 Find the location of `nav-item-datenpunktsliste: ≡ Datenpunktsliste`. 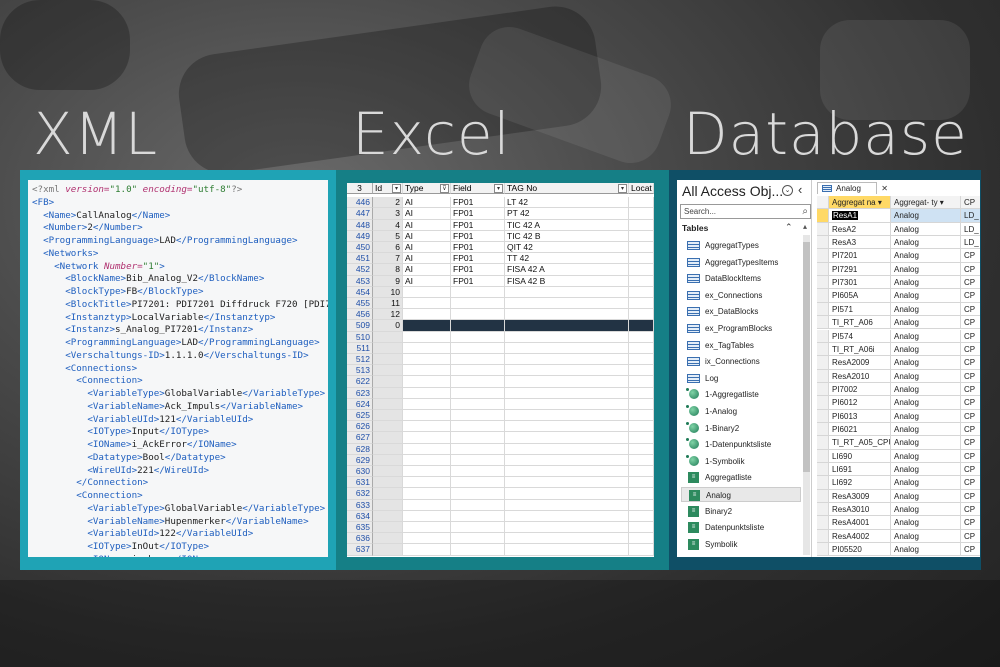

nav-item-datenpunktsliste: ≡ Datenpunktsliste is located at coordinates (741, 527).